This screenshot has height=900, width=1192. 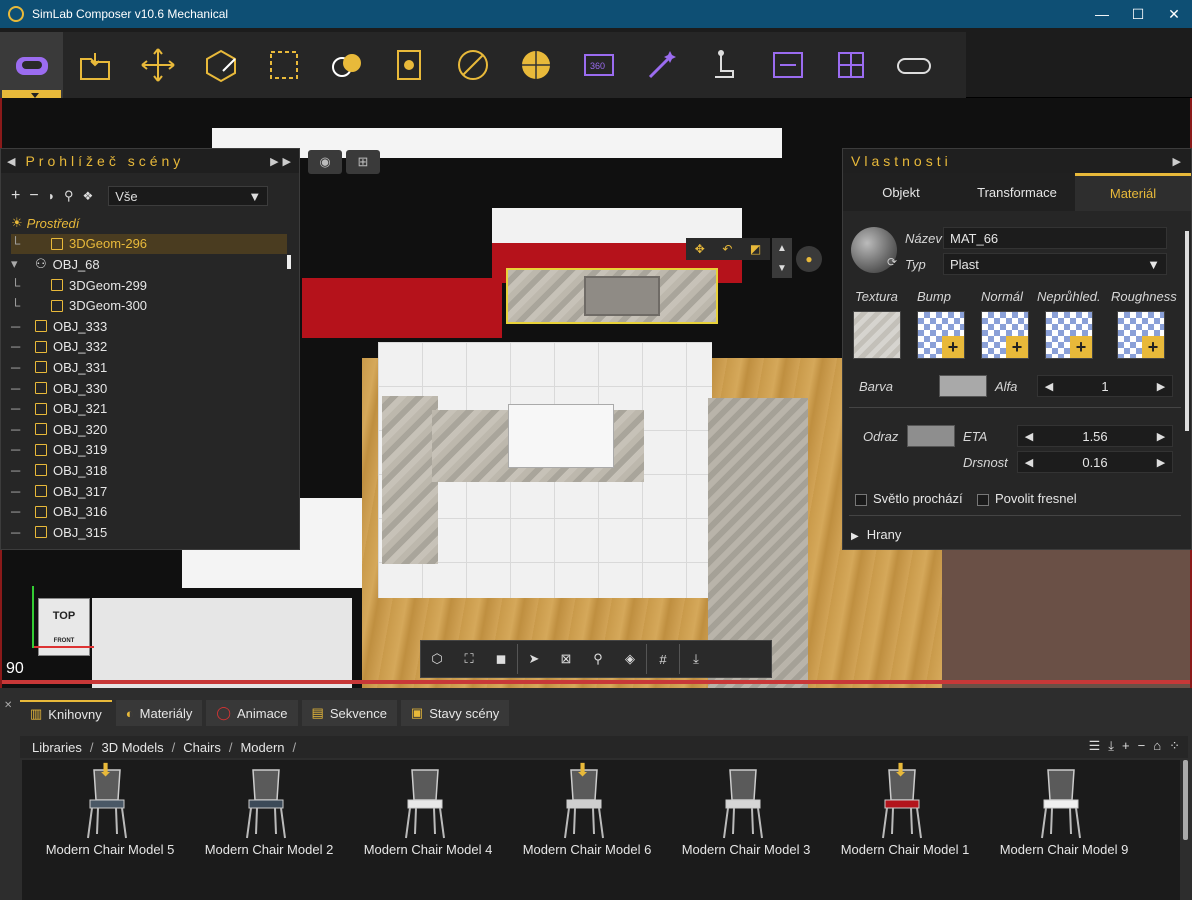 What do you see at coordinates (582, 815) in the screenshot?
I see `library-item: ⬇ Modern Chair Model 6` at bounding box center [582, 815].